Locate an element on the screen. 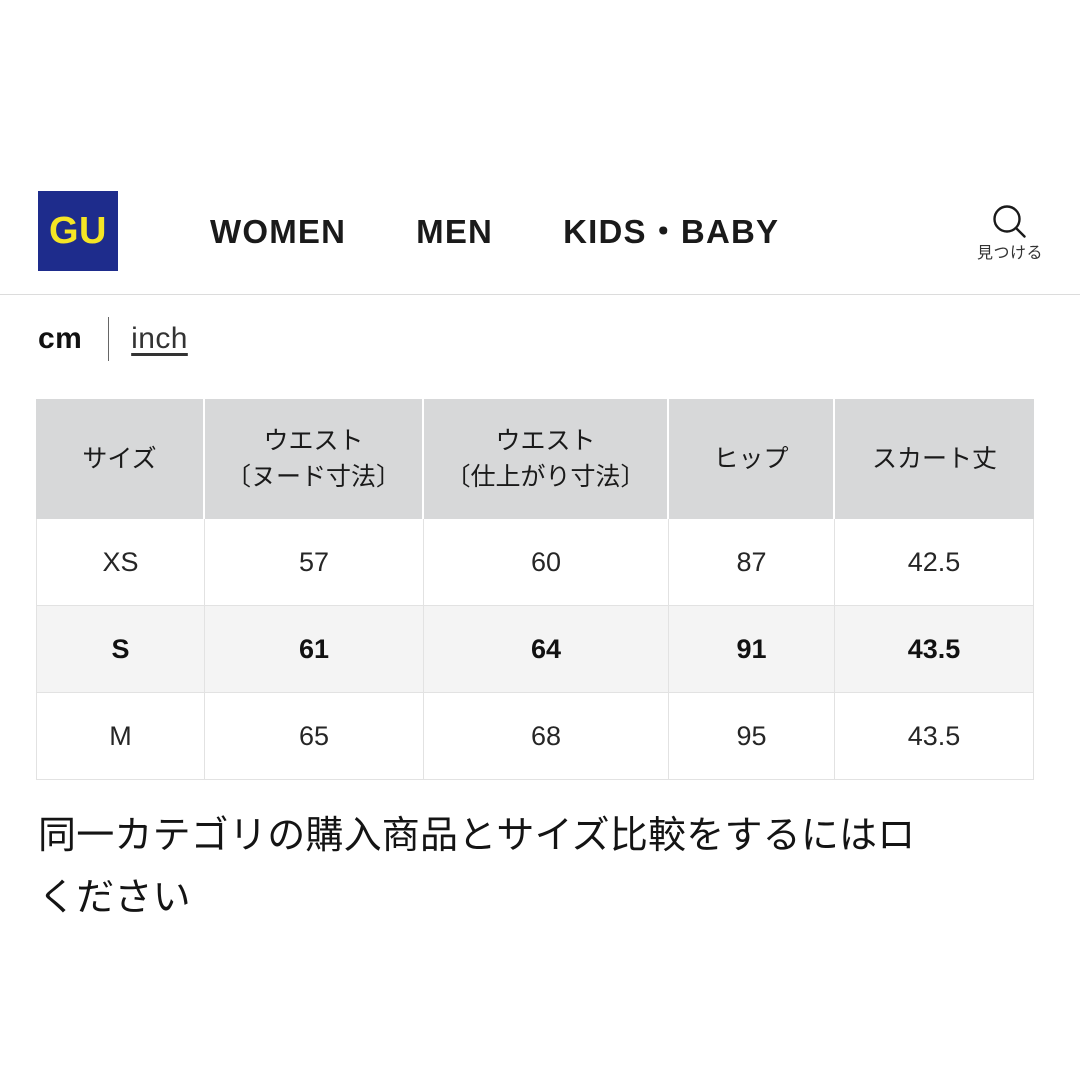 The height and width of the screenshot is (1080, 1080). size-compare-note: 同一カテゴリの購入商品とサイズ比較をするにはロ ください is located at coordinates (553, 867).